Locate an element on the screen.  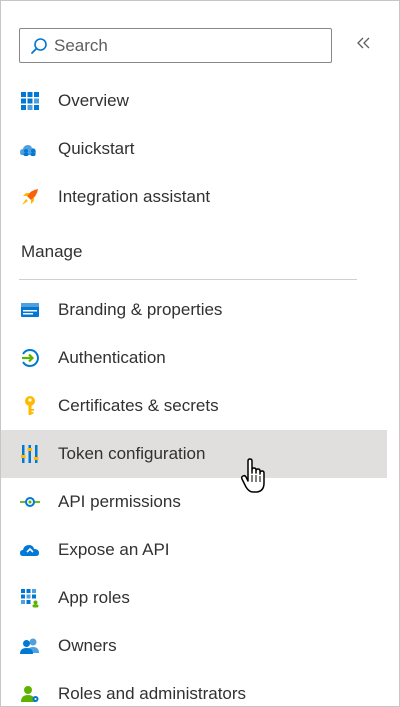
api-permissions-icon is located at coordinates (30, 502).